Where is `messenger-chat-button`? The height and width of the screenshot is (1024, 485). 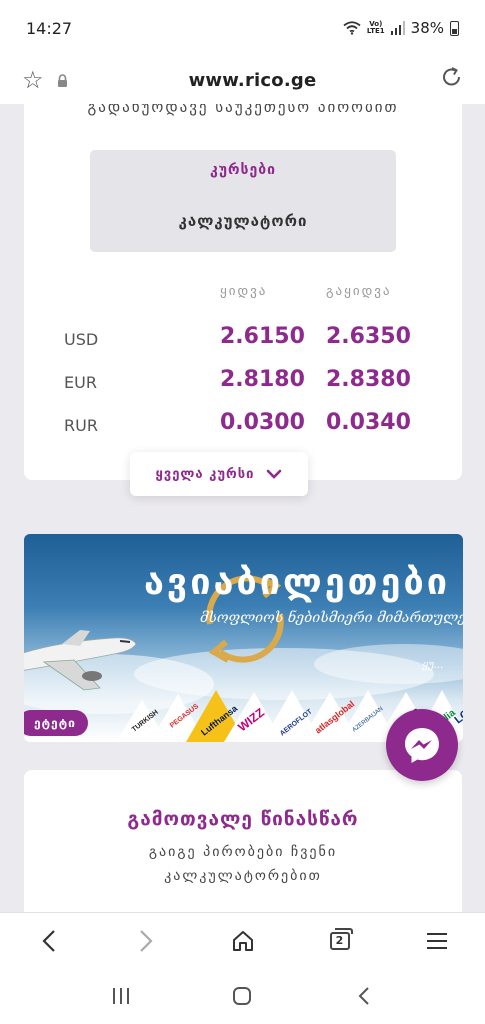
messenger-chat-button is located at coordinates (422, 745).